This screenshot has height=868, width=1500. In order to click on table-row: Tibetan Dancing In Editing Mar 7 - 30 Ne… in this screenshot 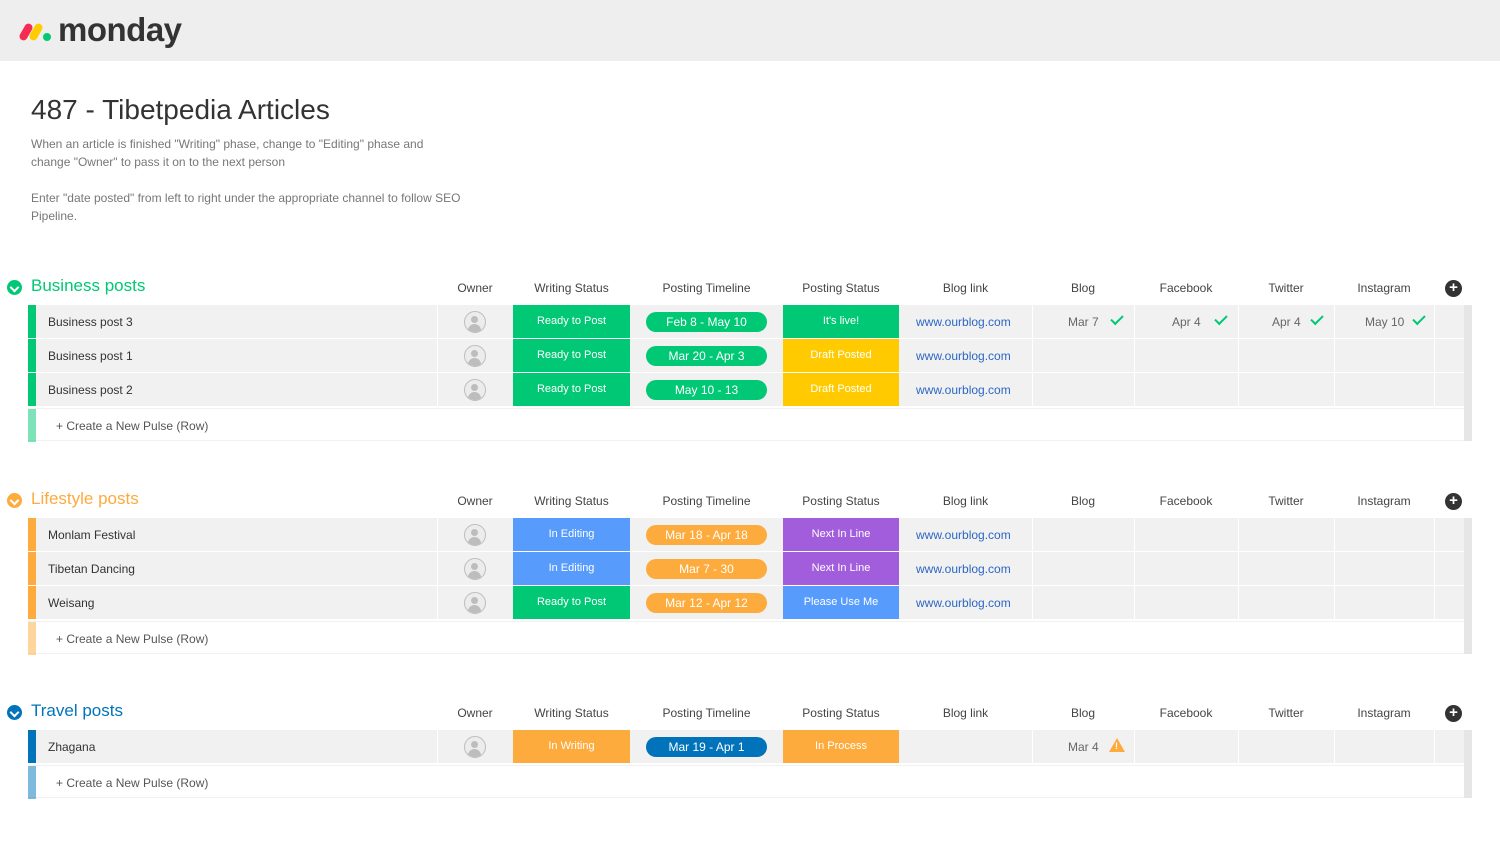, I will do `click(750, 568)`.